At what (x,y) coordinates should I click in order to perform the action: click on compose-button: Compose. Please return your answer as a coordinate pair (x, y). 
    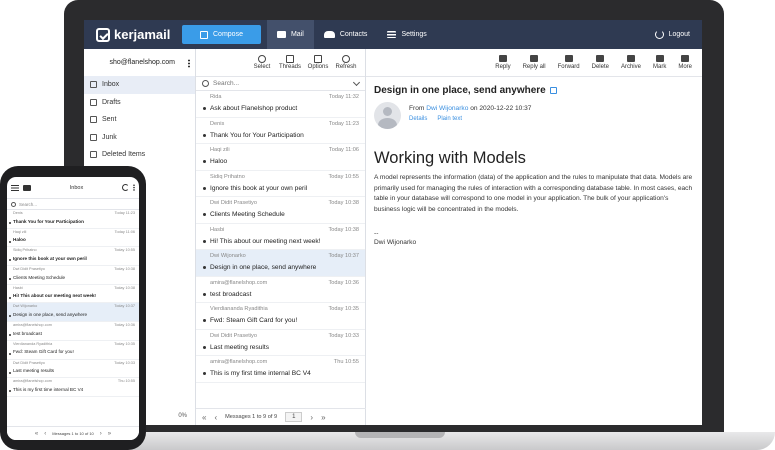
    Looking at the image, I should click on (221, 34).